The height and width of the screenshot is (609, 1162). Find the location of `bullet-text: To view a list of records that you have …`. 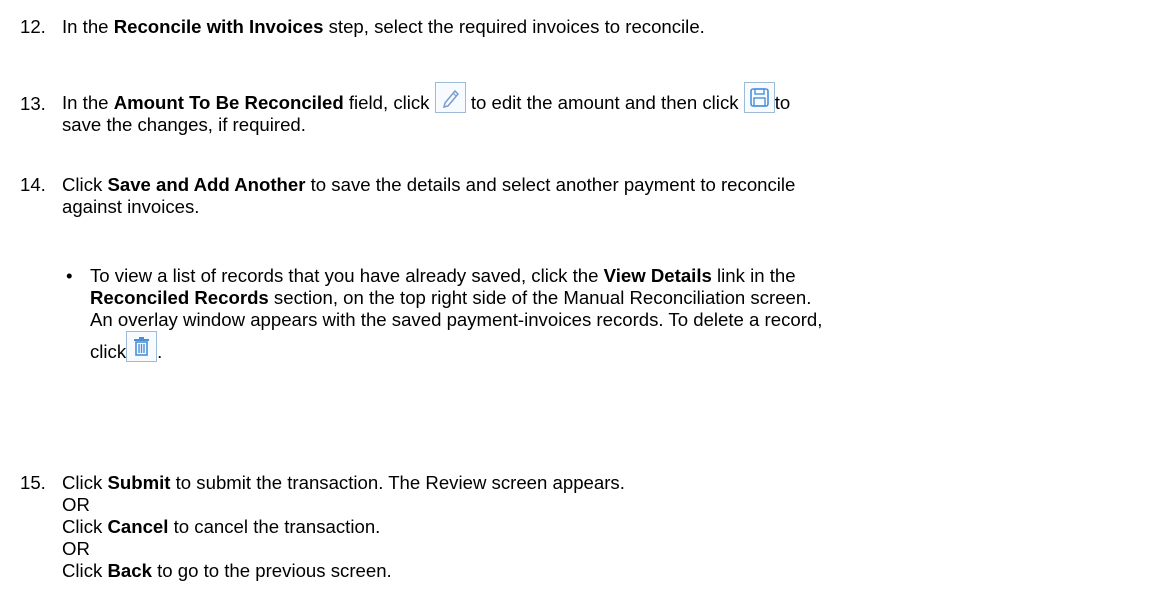

bullet-text: To view a list of records that you have … is located at coordinates (347, 275).